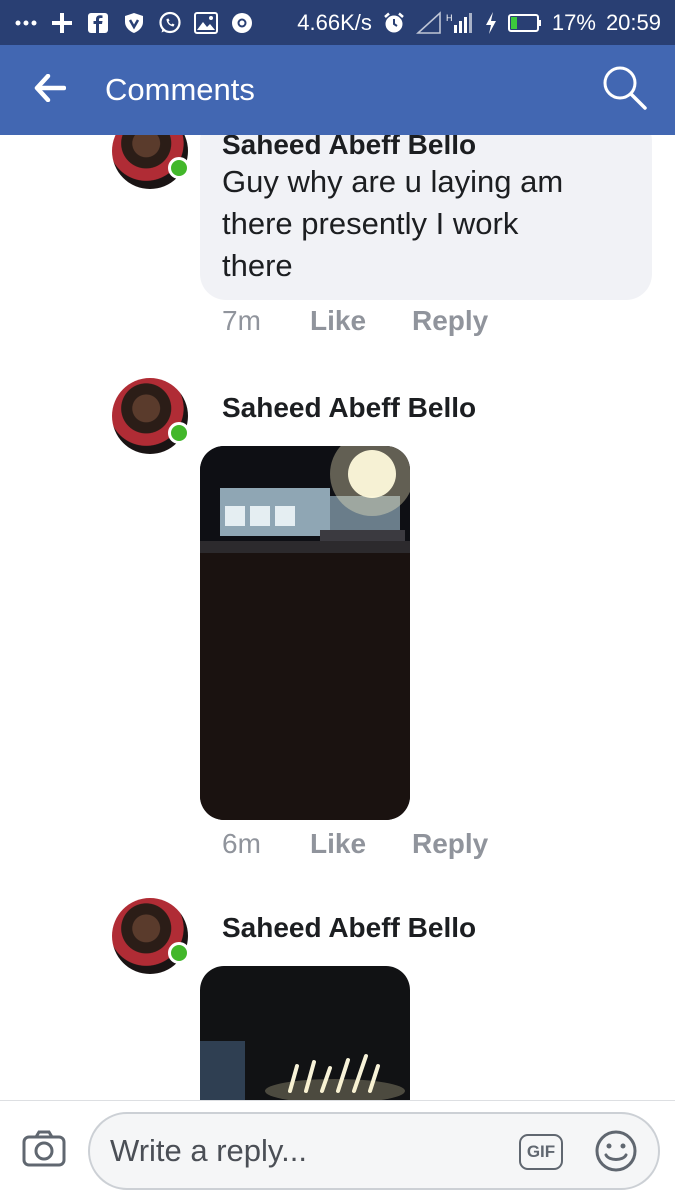 The height and width of the screenshot is (1200, 675). I want to click on search-icon, so click(625, 90).